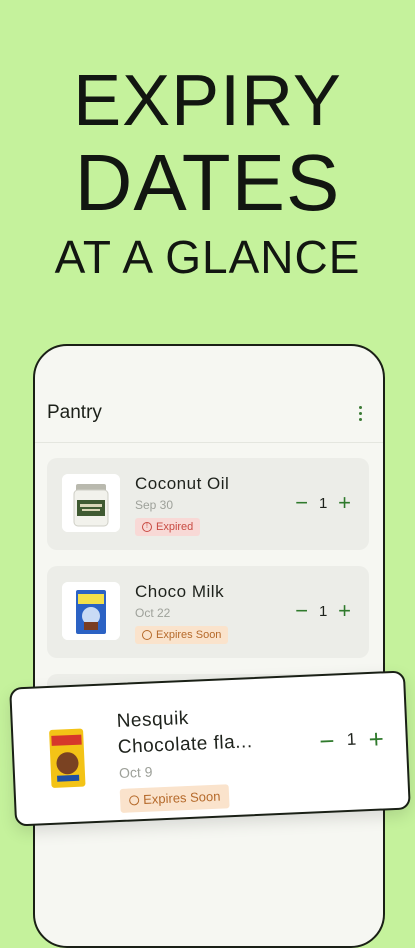 This screenshot has height=948, width=415. Describe the element at coordinates (361, 413) in the screenshot. I see `kebab-menu-icon` at that location.